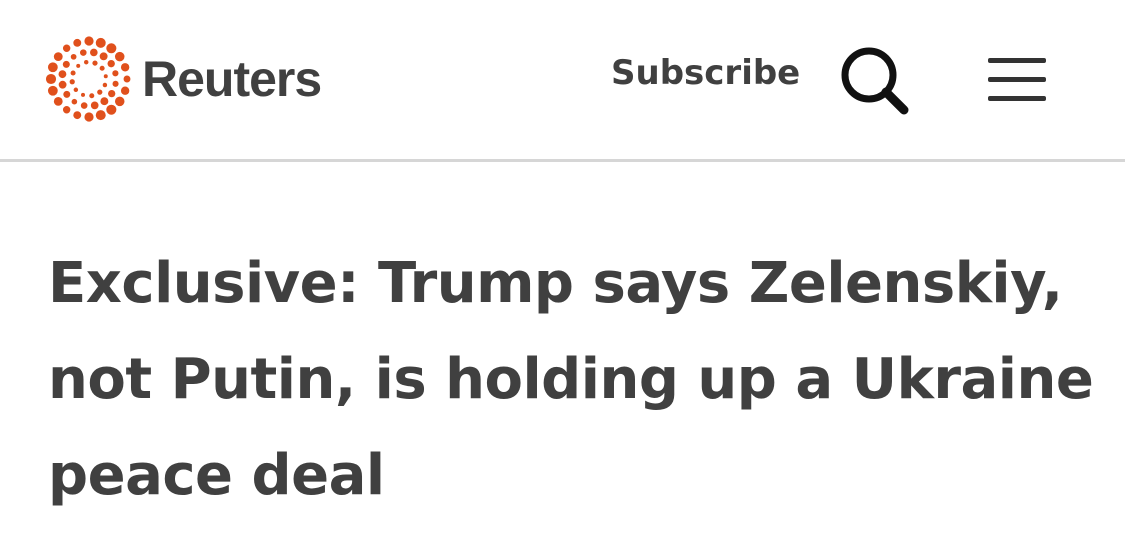  I want to click on reuters-logo: Reuters, so click(183, 79).